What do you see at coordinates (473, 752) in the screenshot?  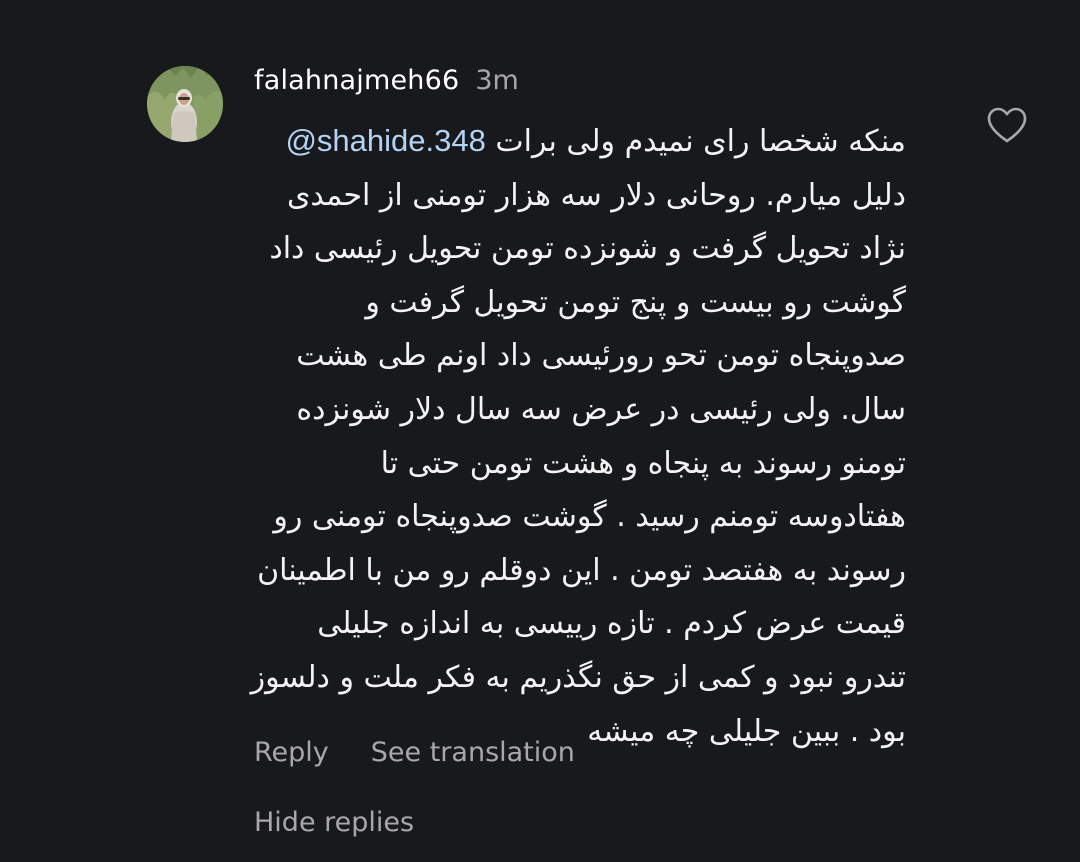 I see `see-translation-button: See translation` at bounding box center [473, 752].